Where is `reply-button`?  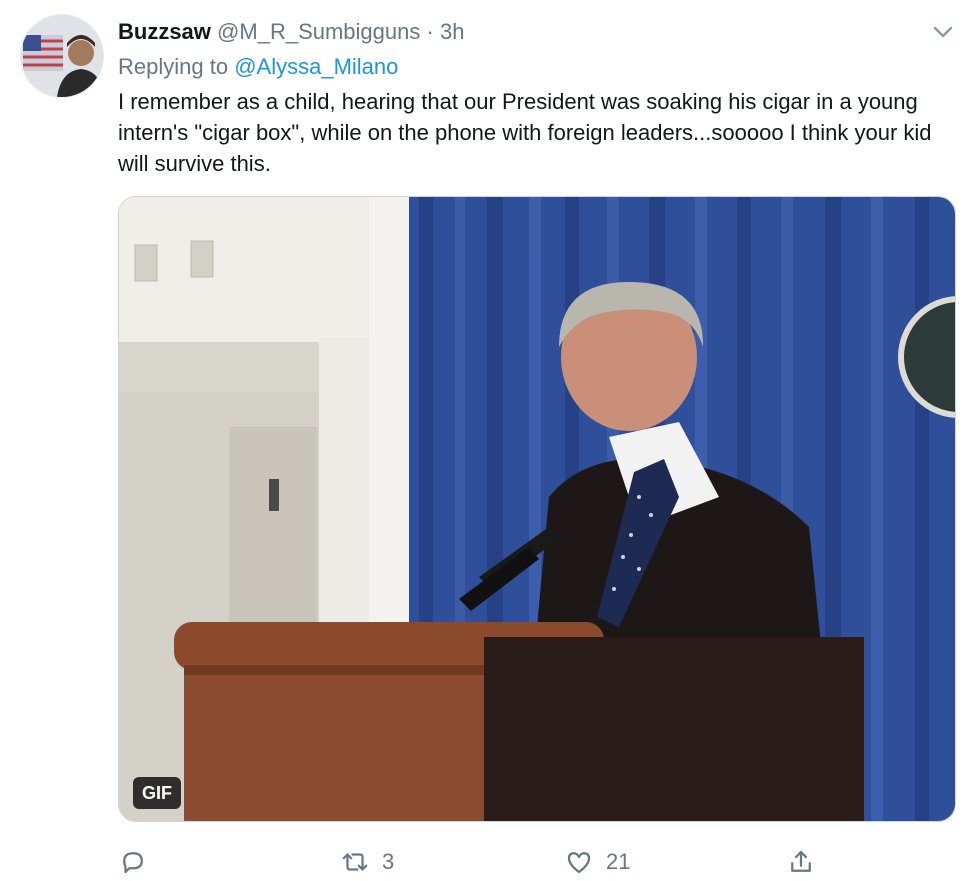 reply-button is located at coordinates (139, 862).